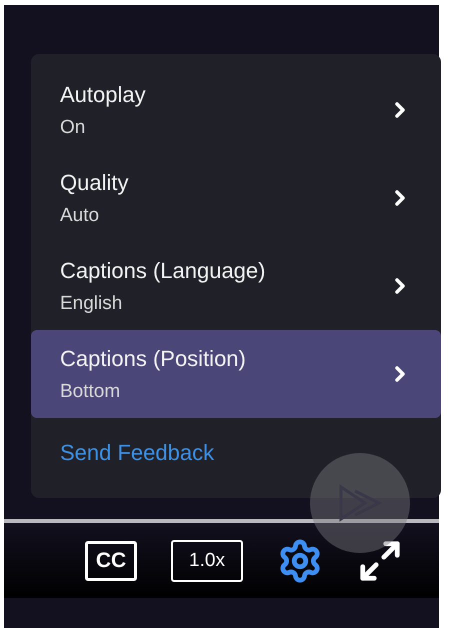  Describe the element at coordinates (163, 271) in the screenshot. I see `menu-item-title: Captions (Language)` at that location.